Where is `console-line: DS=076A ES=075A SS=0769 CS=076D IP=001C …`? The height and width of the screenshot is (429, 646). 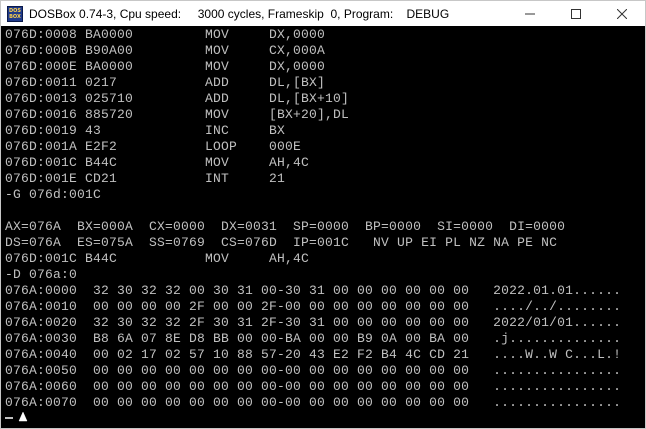 console-line: DS=076A ES=075A SS=0769 CS=076D IP=001C … is located at coordinates (281, 242).